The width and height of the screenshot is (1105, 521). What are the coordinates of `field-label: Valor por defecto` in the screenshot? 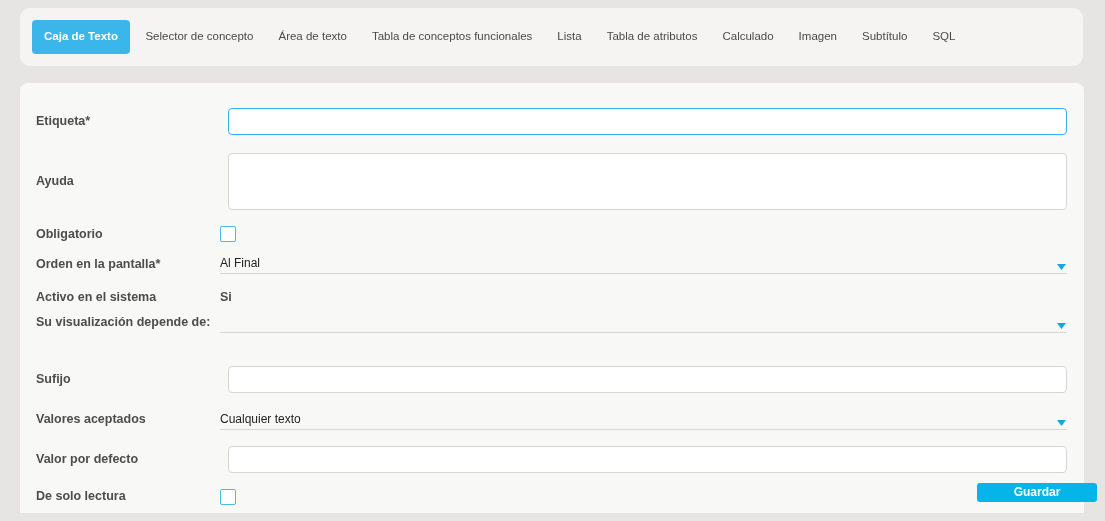 It's located at (88, 459).